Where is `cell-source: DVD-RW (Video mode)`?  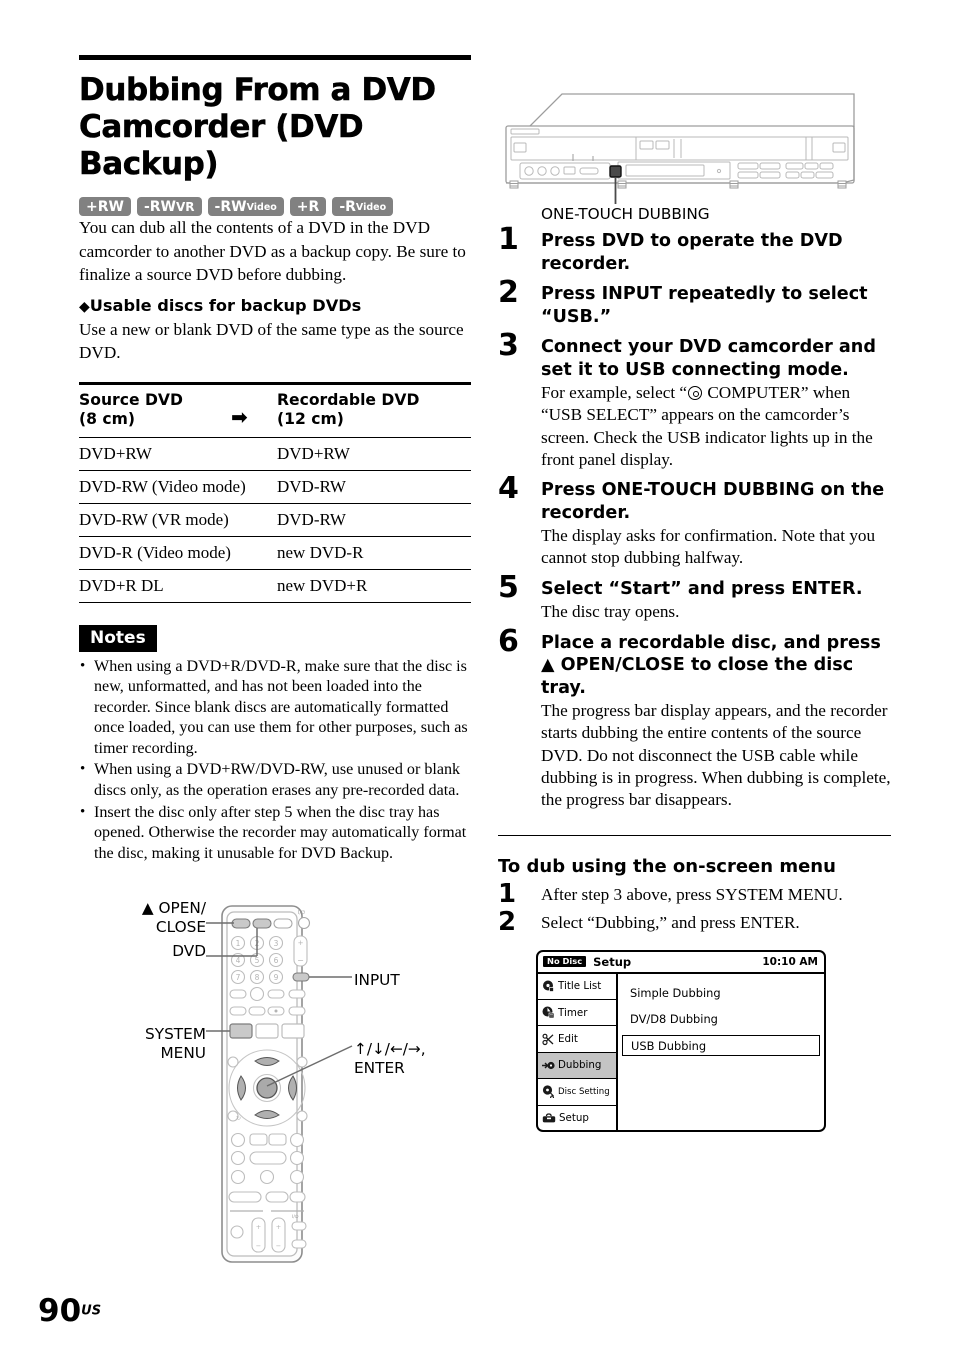 cell-source: DVD-RW (Video mode) is located at coordinates (178, 487).